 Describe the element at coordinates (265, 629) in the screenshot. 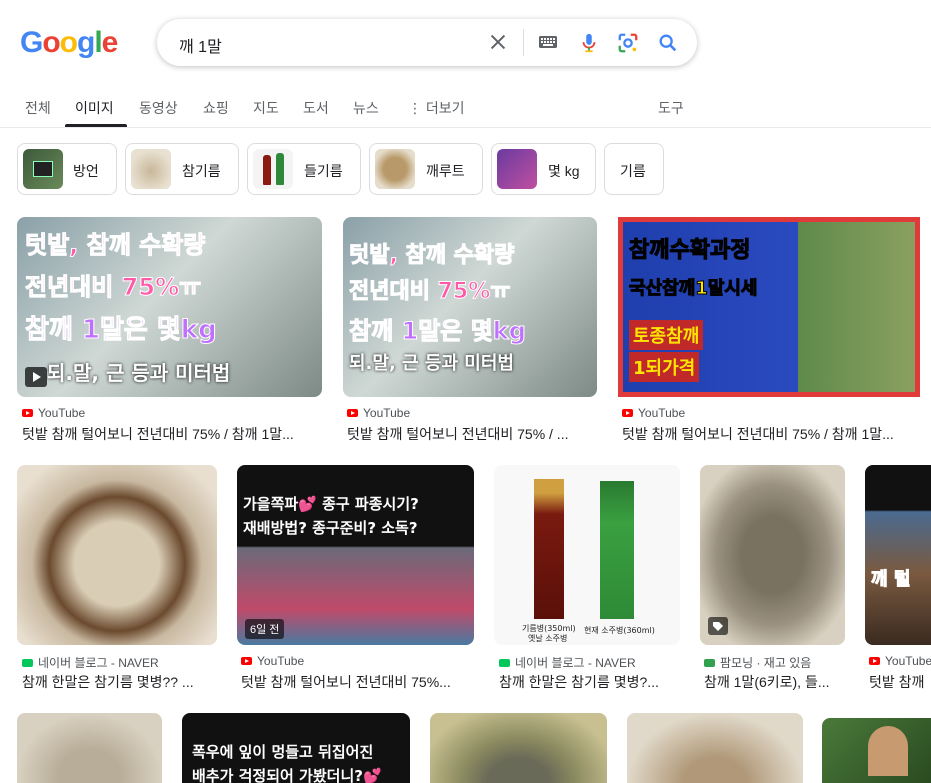

I see `time-badge: 6일 전` at that location.